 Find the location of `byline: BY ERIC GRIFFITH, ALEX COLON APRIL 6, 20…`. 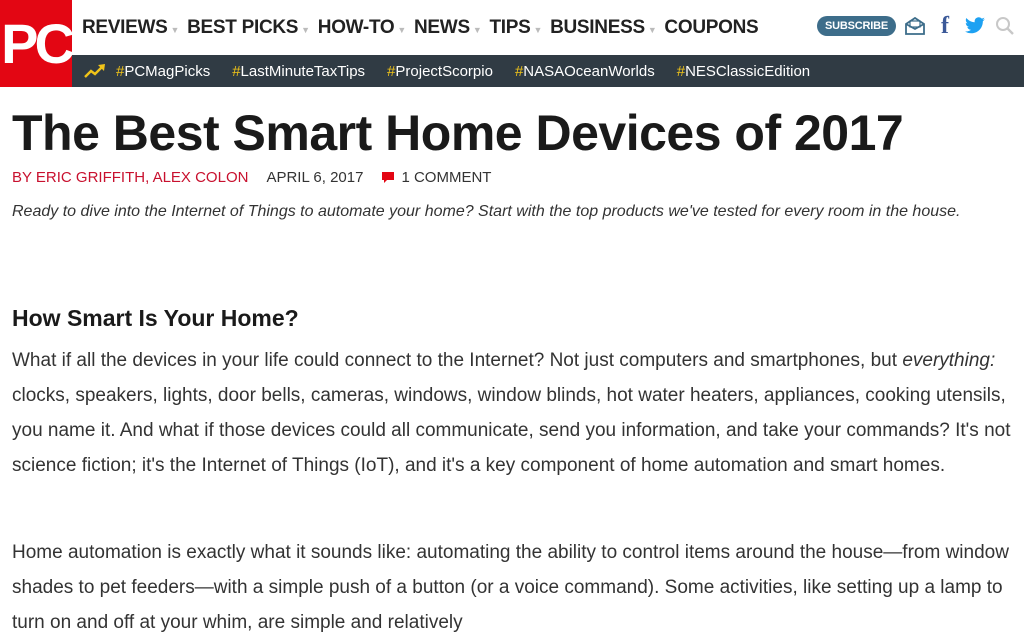

byline: BY ERIC GRIFFITH, ALEX COLON APRIL 6, 20… is located at coordinates (251, 177).